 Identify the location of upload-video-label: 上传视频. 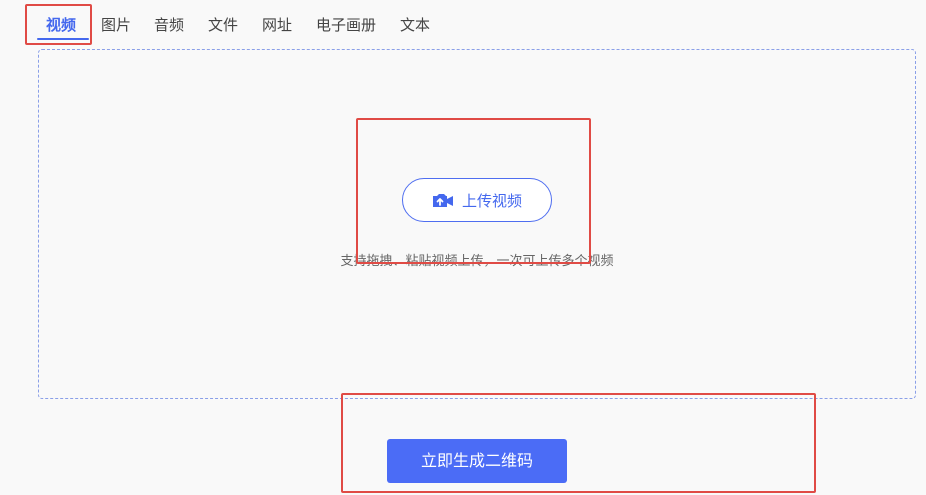
(491, 200).